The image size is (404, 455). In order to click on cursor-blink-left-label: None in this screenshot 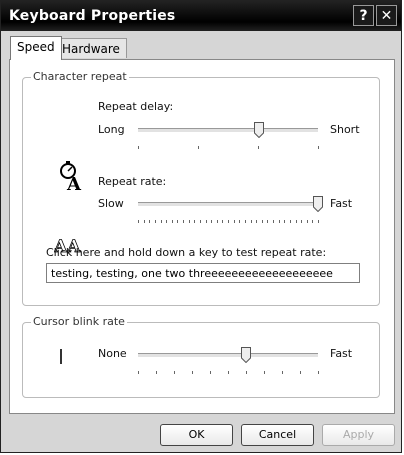, I will do `click(112, 353)`.